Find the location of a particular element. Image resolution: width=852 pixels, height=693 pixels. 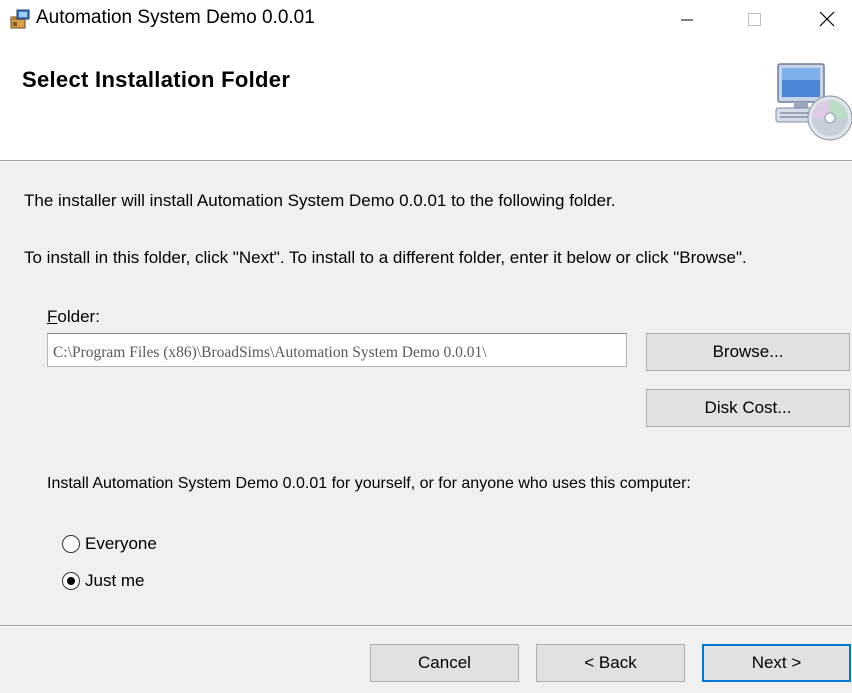

maximize-button is located at coordinates (754, 20).